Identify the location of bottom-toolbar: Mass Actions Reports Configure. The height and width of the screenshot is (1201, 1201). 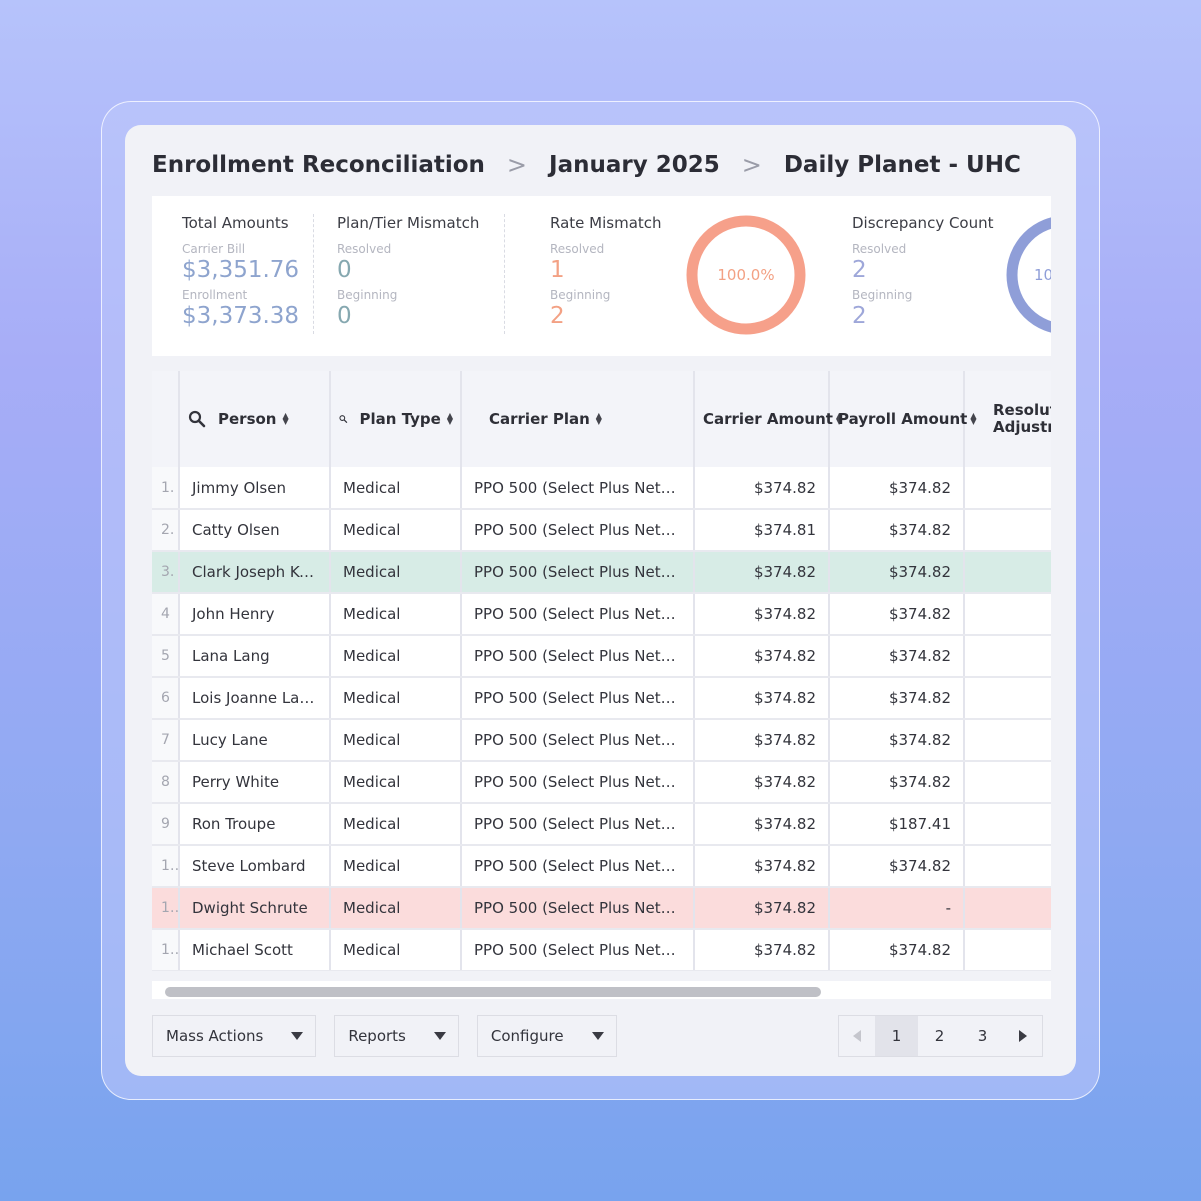
(384, 1036).